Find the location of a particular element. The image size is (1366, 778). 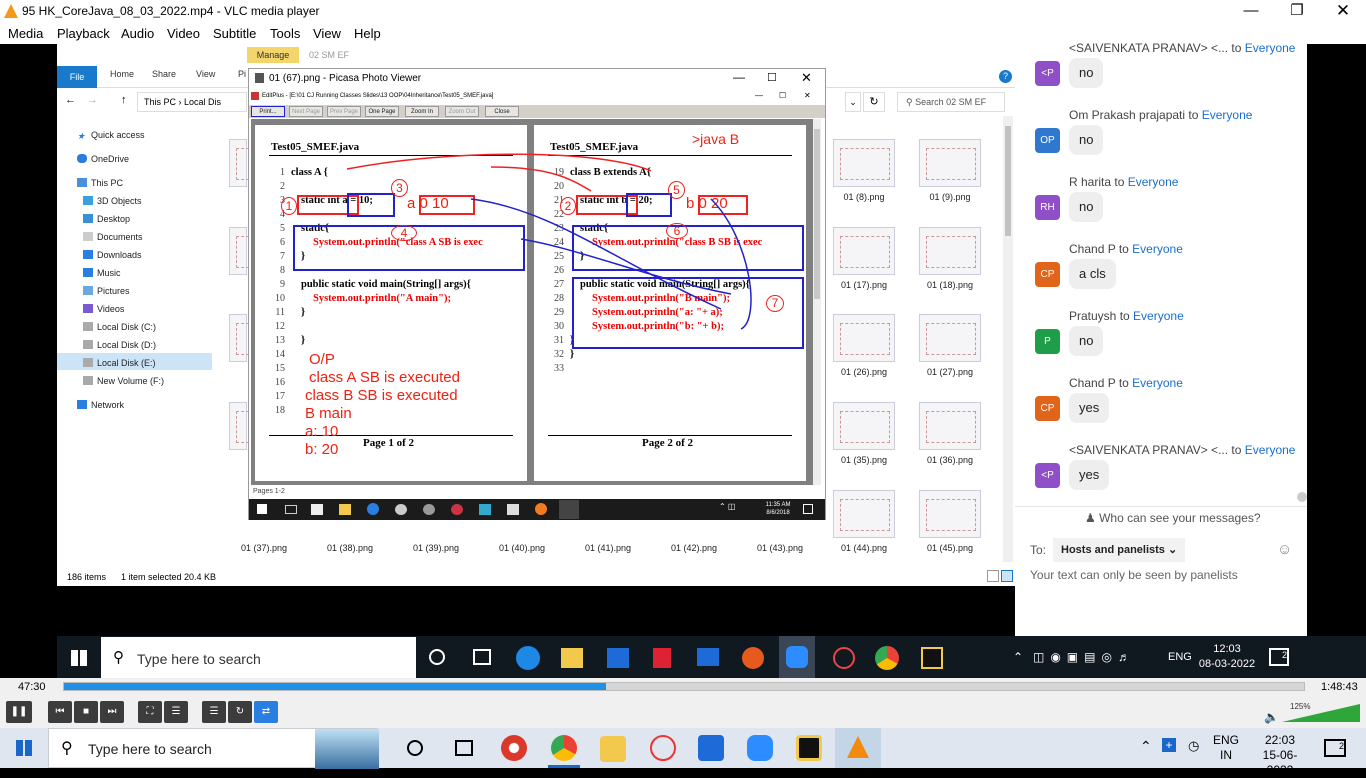

menu-media: Media is located at coordinates (25, 33).